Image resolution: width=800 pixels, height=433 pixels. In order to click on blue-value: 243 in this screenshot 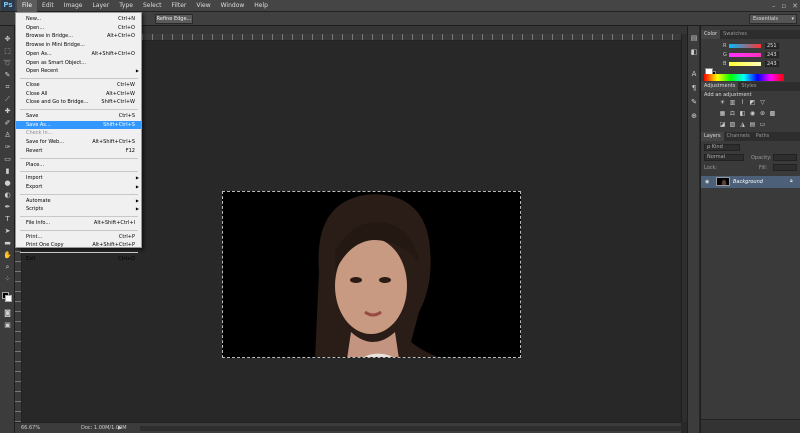, I will do `click(772, 64)`.